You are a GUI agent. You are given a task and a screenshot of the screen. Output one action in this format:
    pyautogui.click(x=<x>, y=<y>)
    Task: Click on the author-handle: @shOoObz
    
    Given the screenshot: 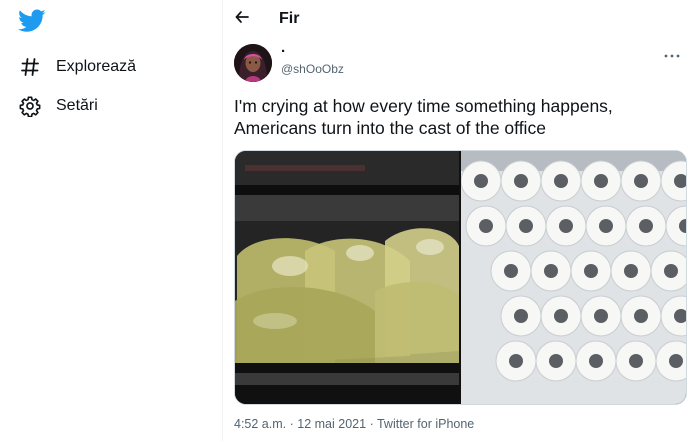 What is the action you would take?
    pyautogui.click(x=312, y=69)
    